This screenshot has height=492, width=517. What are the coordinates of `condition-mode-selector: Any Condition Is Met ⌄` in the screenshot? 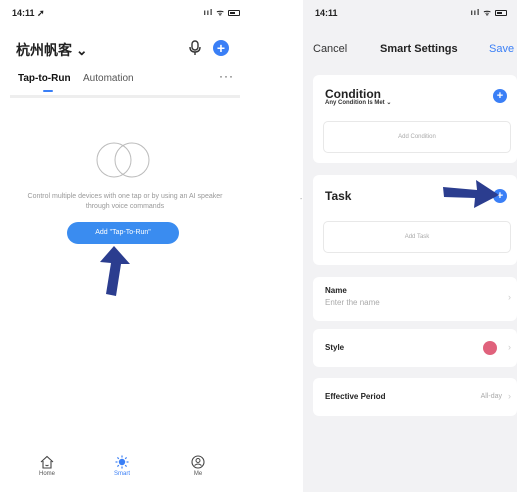 It's located at (358, 102).